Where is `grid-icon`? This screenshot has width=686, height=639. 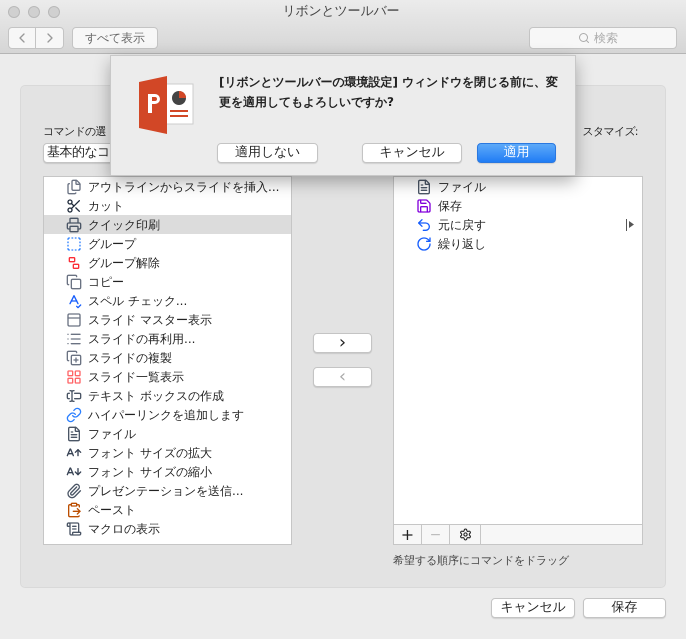
grid-icon is located at coordinates (74, 376).